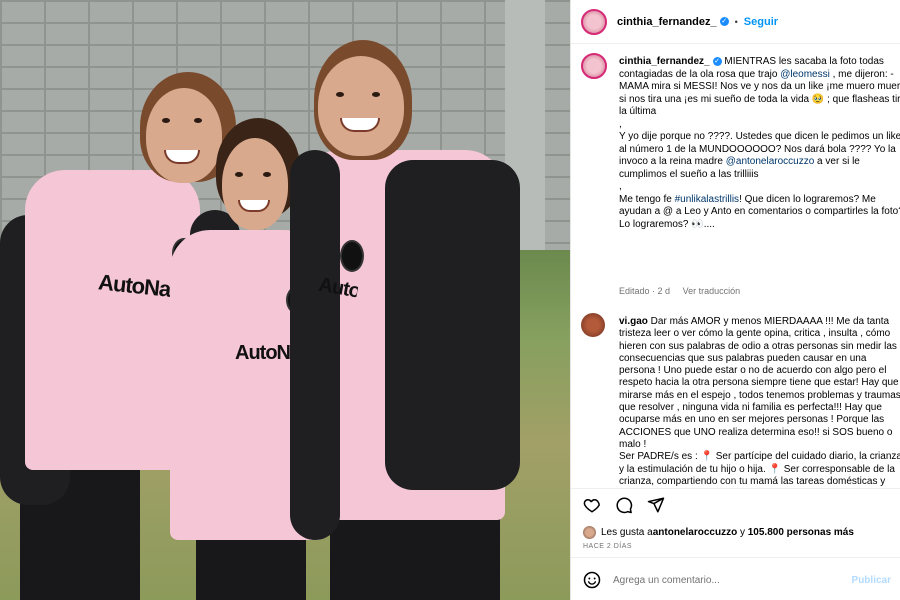  What do you see at coordinates (594, 21) in the screenshot?
I see `author-avatar` at bounding box center [594, 21].